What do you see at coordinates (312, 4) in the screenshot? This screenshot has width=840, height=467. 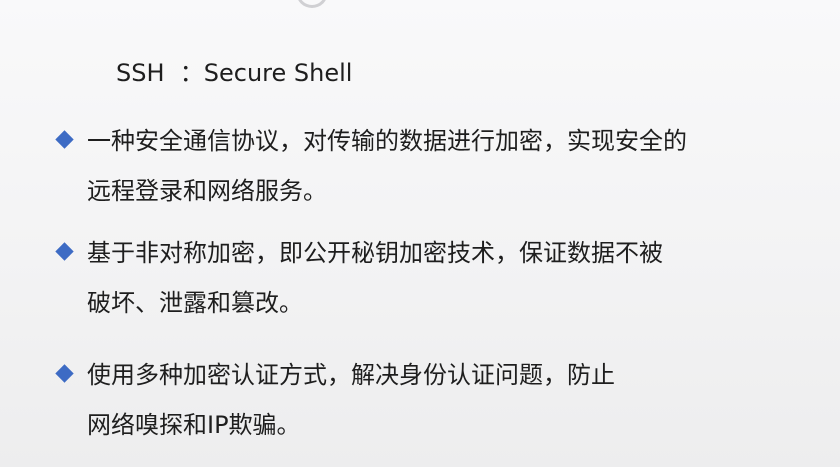 I see `cursor-mark-icon` at bounding box center [312, 4].